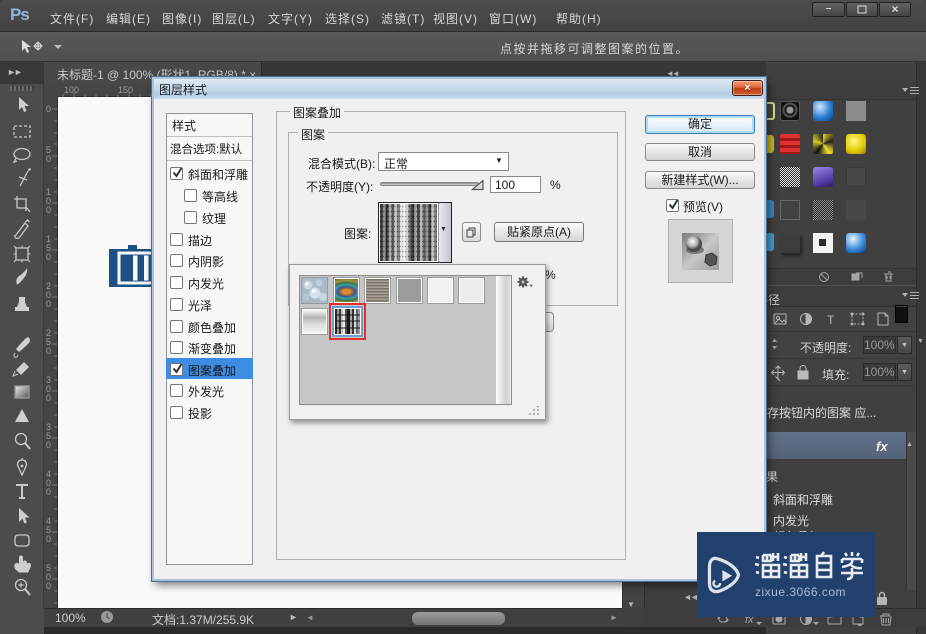 The width and height of the screenshot is (926, 634). What do you see at coordinates (831, 320) in the screenshot?
I see `svg-text: T` at bounding box center [831, 320].